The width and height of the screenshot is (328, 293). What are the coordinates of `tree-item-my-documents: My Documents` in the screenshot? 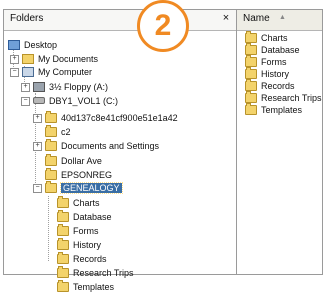 It's located at (60, 58).